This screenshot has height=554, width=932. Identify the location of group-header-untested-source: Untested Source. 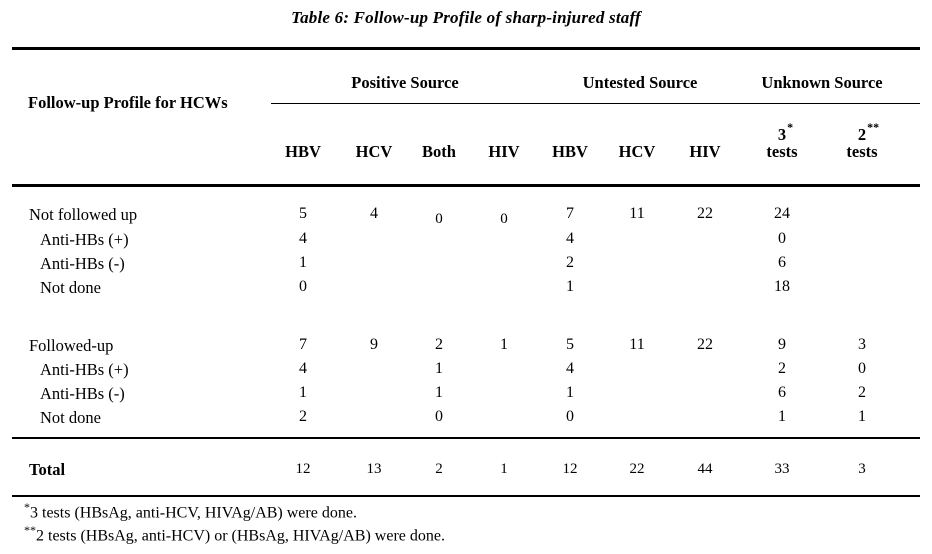
(640, 82).